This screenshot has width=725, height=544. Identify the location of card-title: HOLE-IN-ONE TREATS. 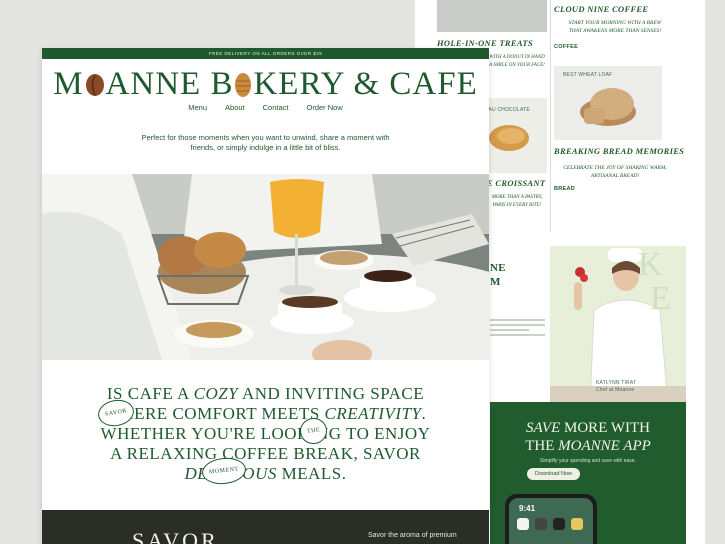
(485, 43).